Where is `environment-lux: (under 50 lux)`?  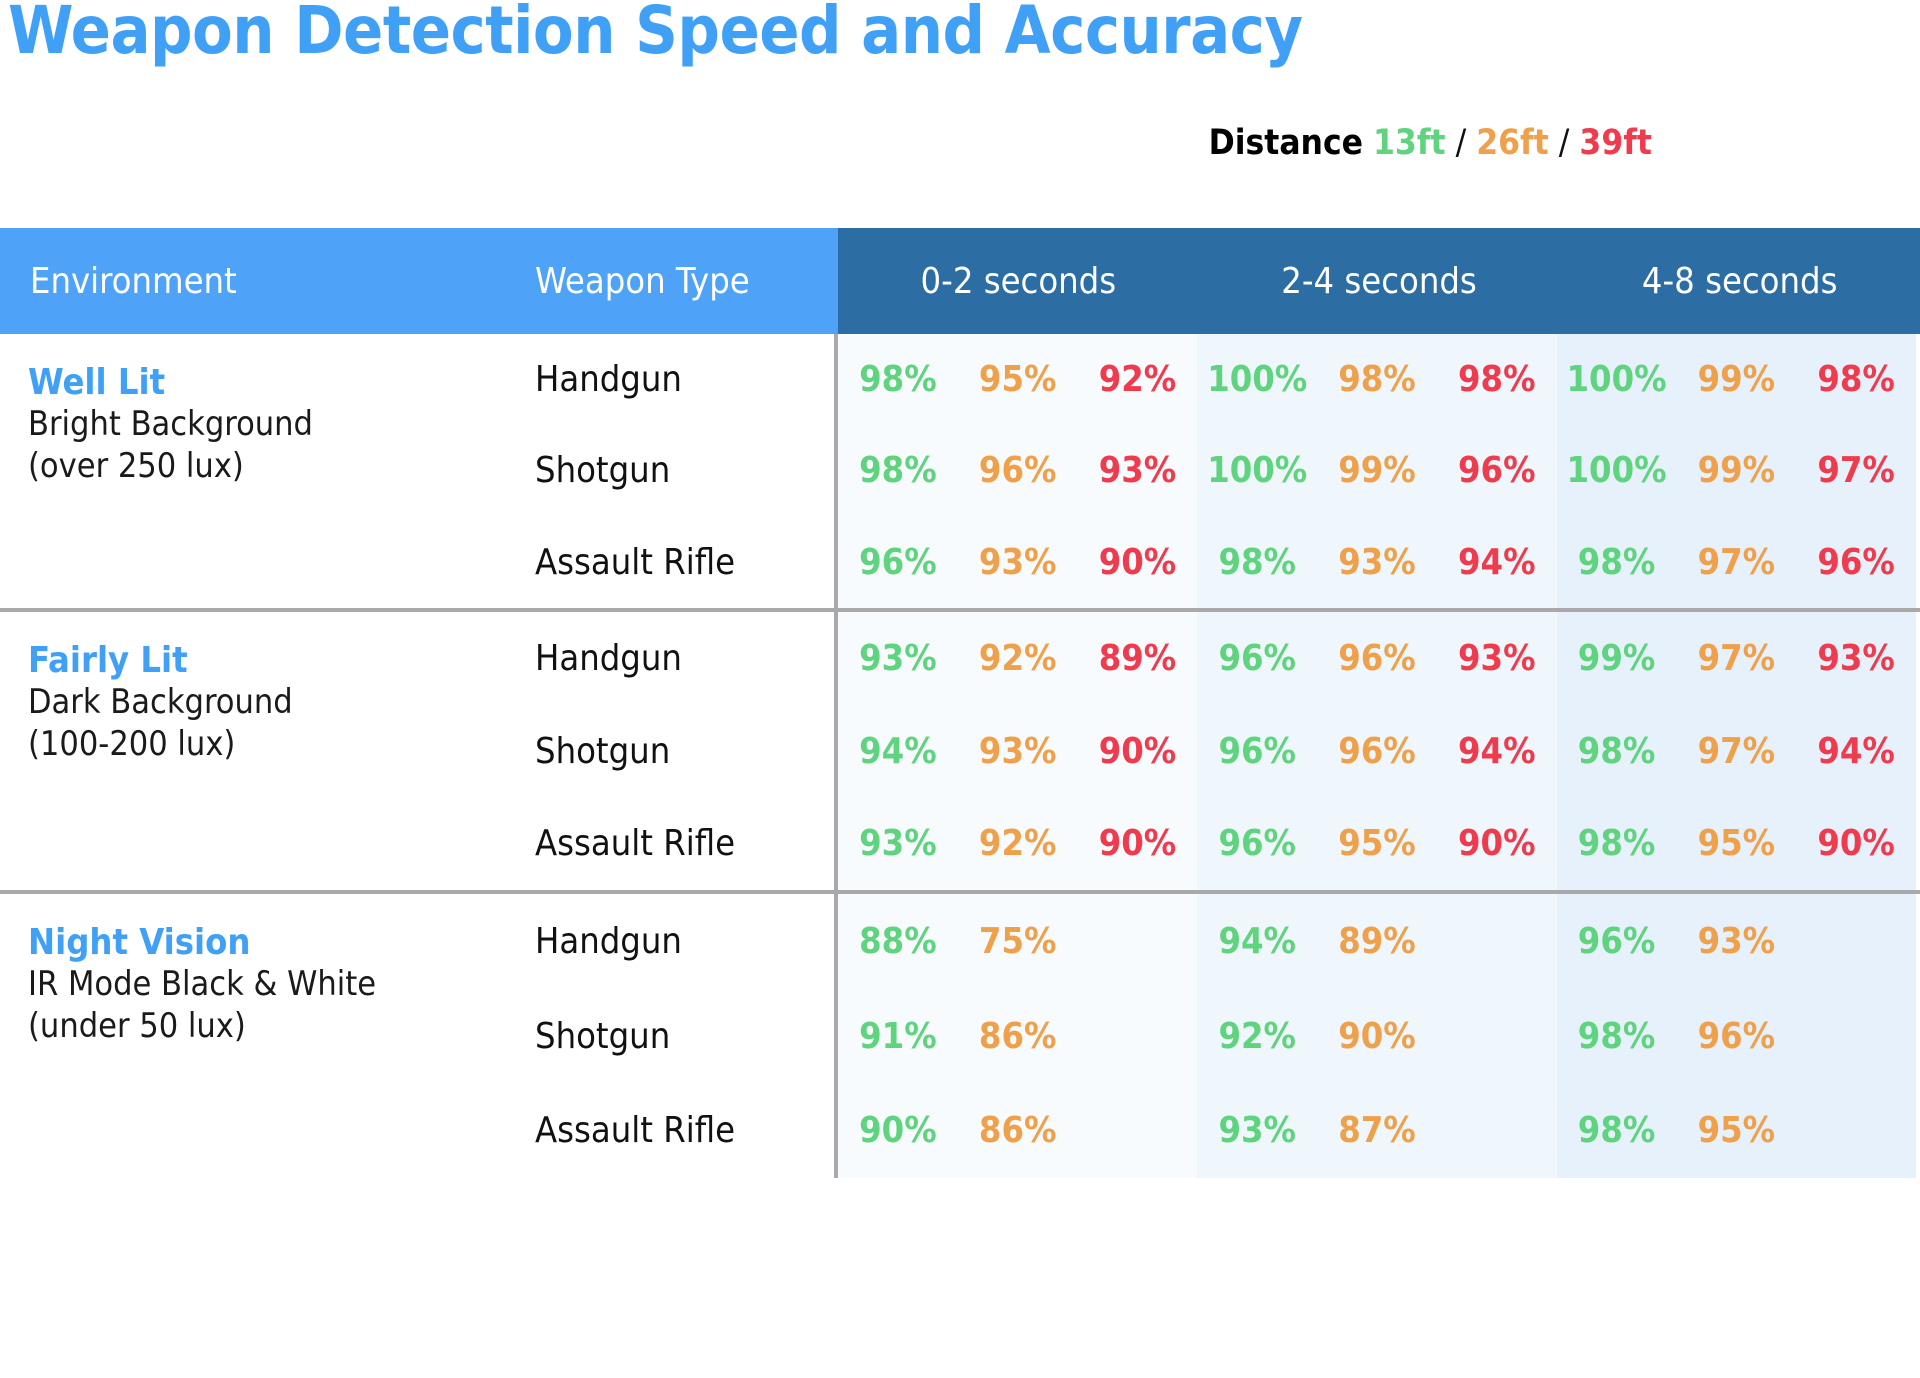
environment-lux: (under 50 lux) is located at coordinates (137, 1025).